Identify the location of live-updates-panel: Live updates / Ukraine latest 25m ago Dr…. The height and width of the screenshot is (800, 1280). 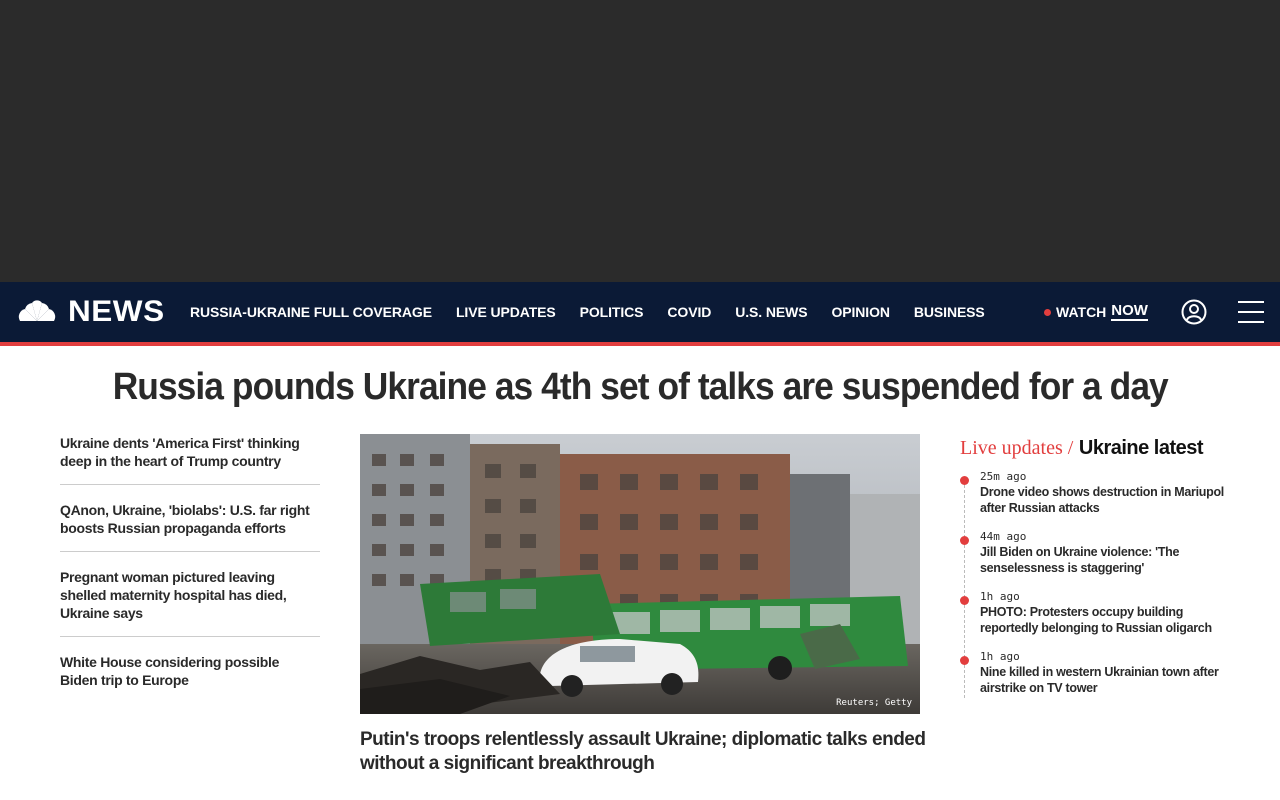
(1100, 572).